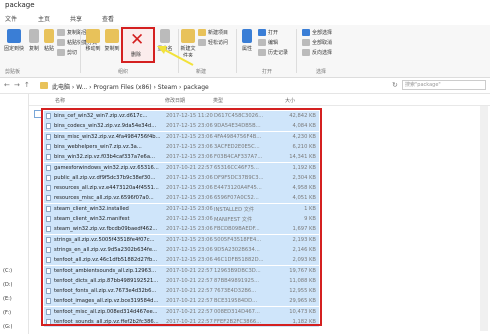 Image resolution: width=490 pixels, height=334 pixels. What do you see at coordinates (61, 42) in the screenshot?
I see `paste-shortcut-icon` at bounding box center [61, 42].